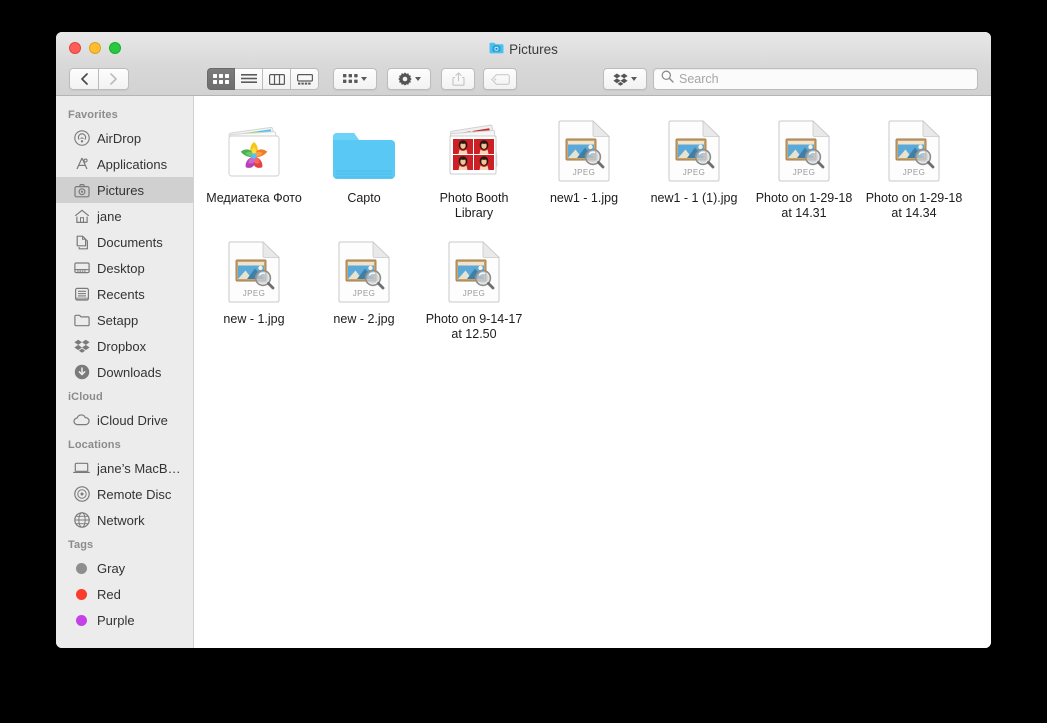  I want to click on search-input, so click(824, 79).